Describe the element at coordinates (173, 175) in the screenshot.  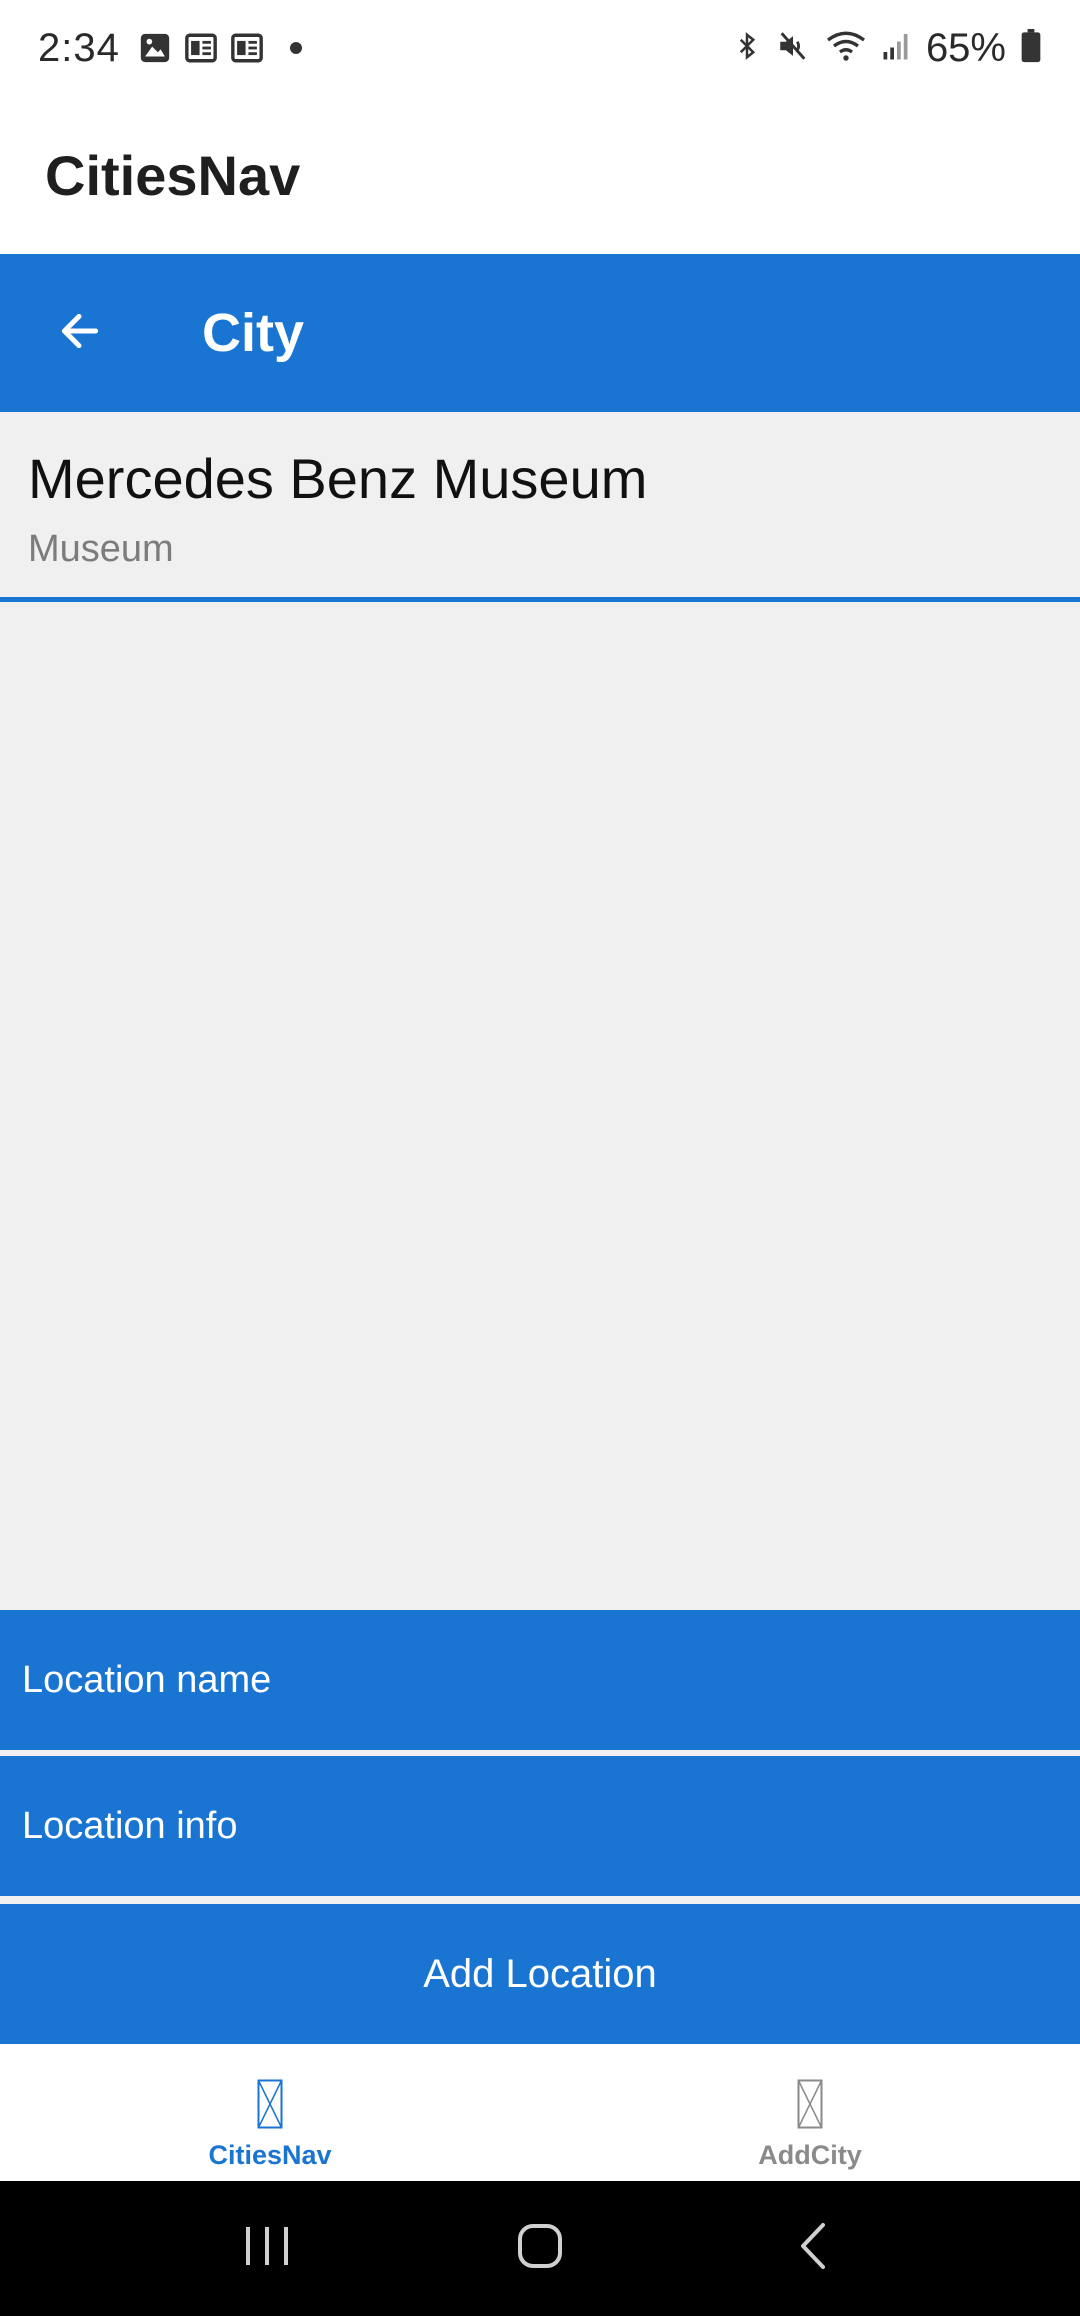
I see `app-title: CitiesNav` at that location.